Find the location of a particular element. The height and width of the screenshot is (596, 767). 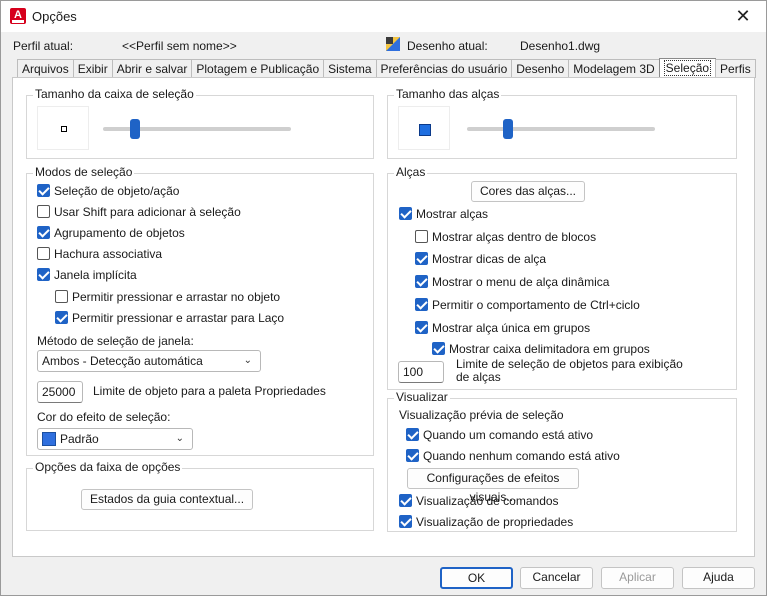

grip-object-limit-input: 100 is located at coordinates (421, 372).